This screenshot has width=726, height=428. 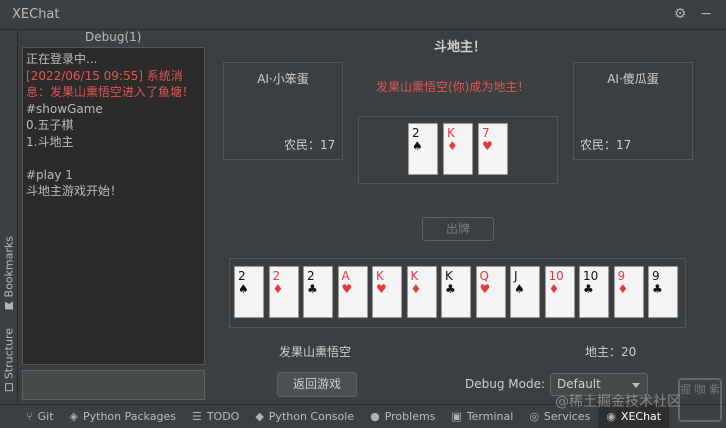 What do you see at coordinates (73, 416) in the screenshot?
I see `packages-icon: ◈` at bounding box center [73, 416].